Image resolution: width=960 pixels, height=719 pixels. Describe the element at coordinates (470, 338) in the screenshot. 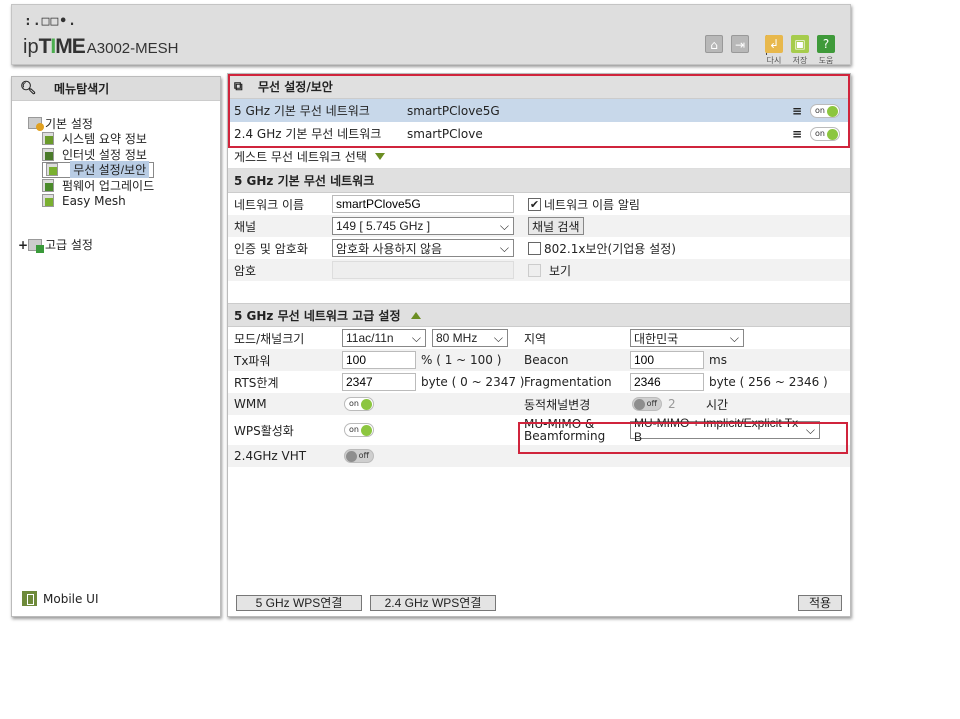

I see `channel-width-select: 80 MHz ⌵` at that location.